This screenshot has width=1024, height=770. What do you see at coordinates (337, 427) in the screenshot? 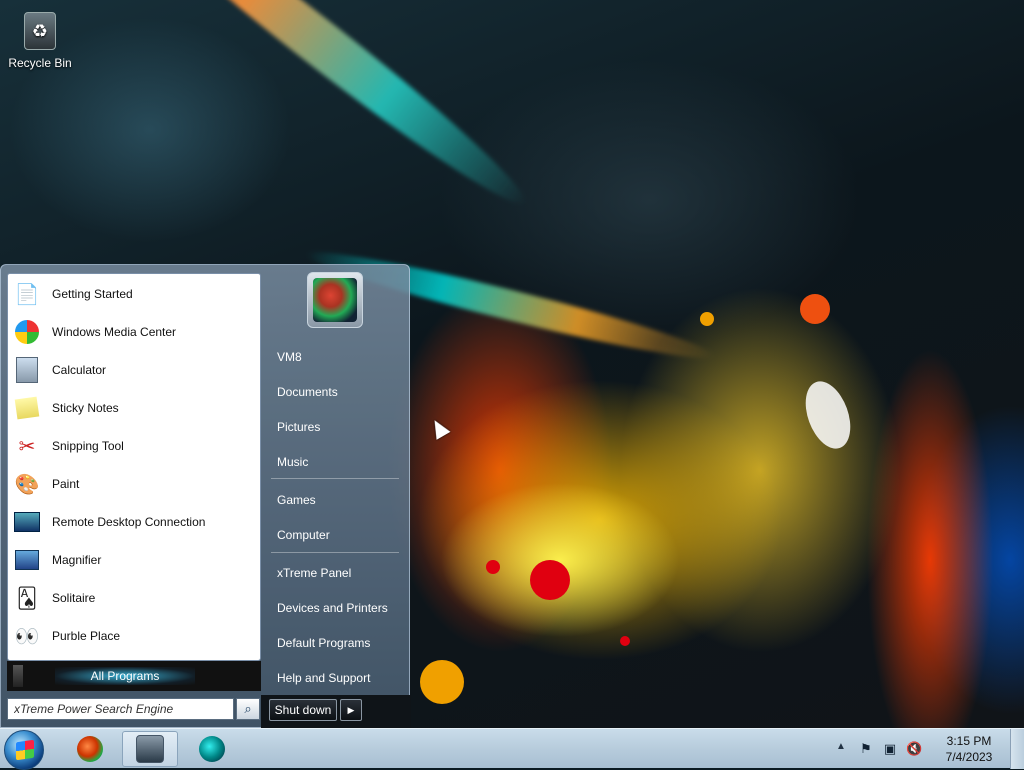
I see `start-link-pictures: Pictures` at bounding box center [337, 427].